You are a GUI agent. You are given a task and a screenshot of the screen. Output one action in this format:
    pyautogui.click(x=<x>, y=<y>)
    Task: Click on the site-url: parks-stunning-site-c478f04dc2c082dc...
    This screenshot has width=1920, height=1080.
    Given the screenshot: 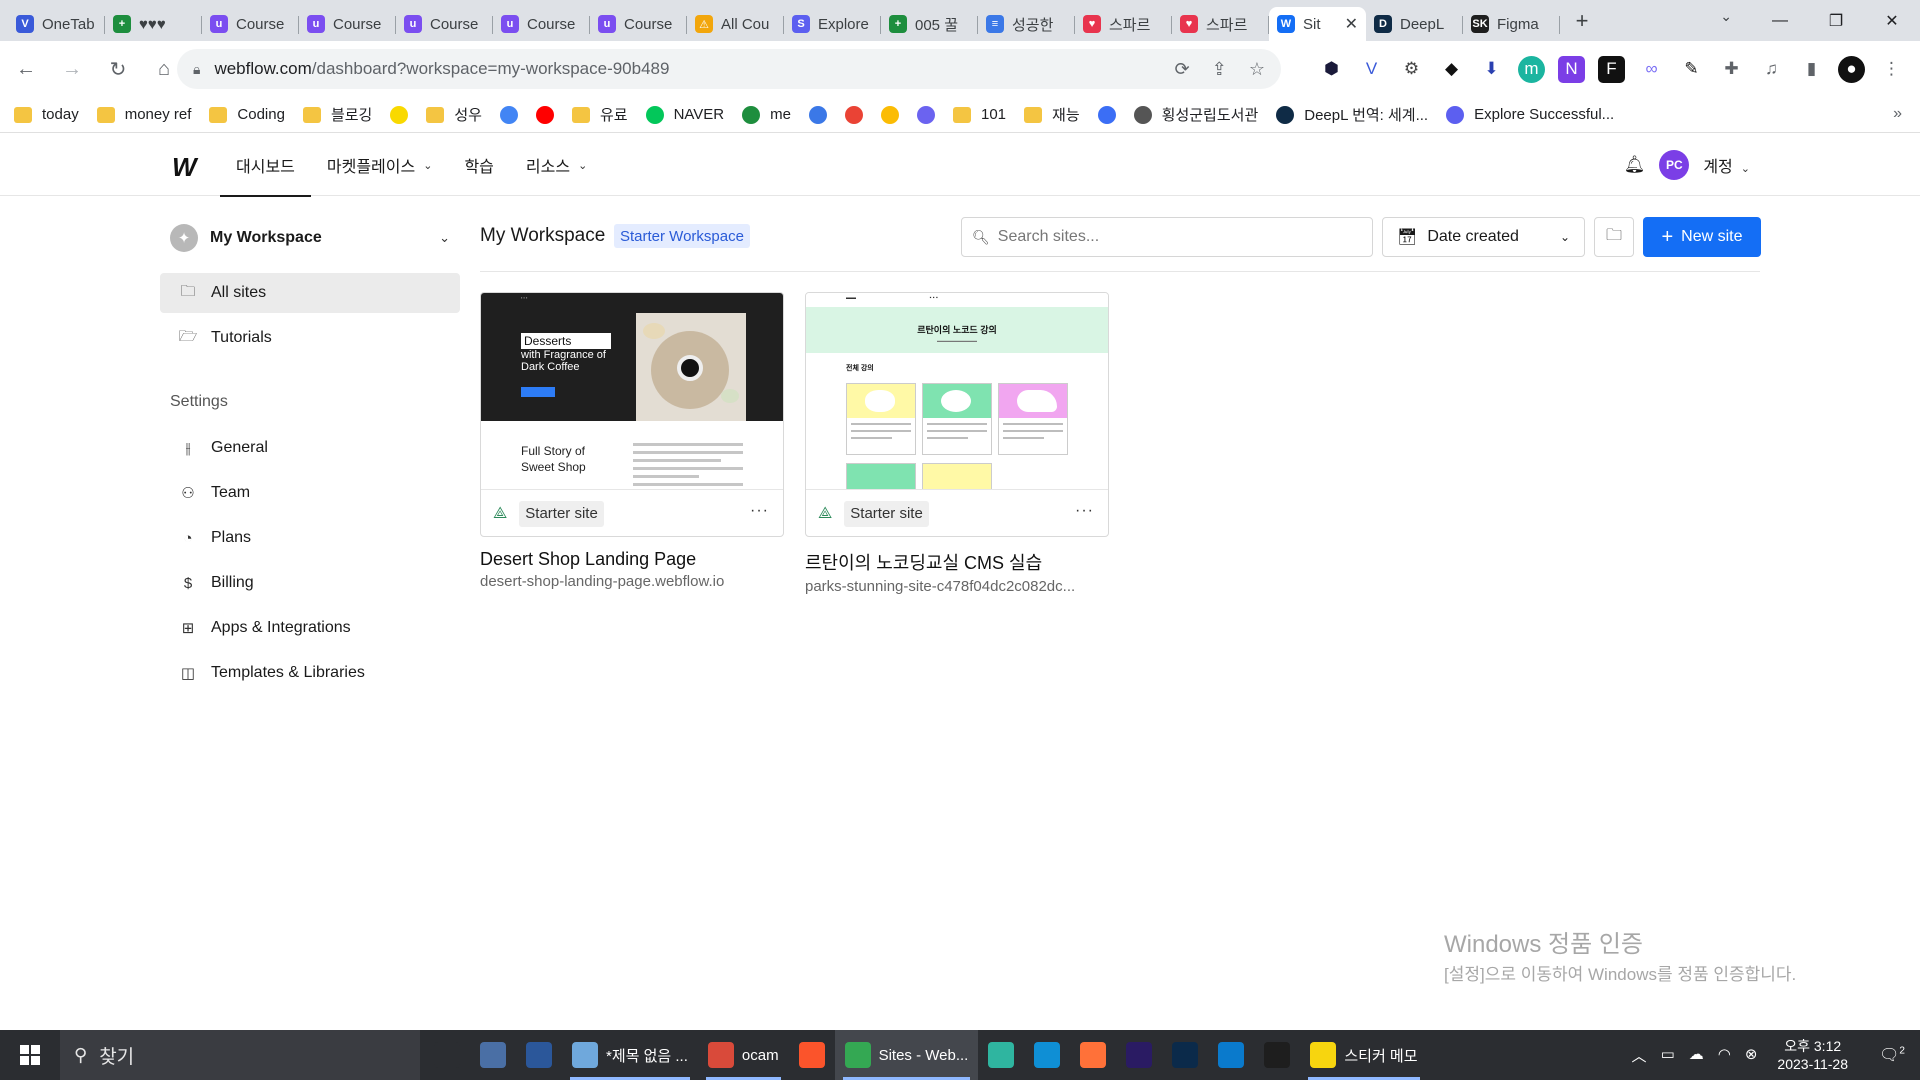 What is the action you would take?
    pyautogui.click(x=957, y=586)
    